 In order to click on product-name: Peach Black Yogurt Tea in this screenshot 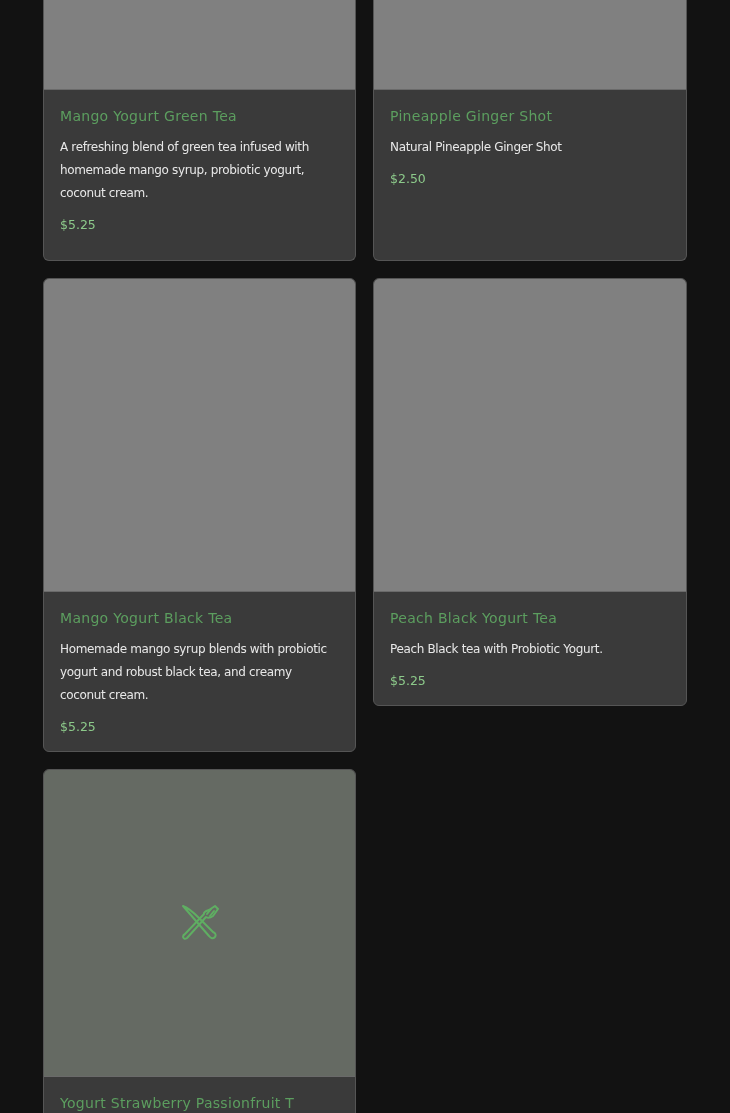, I will do `click(474, 618)`.